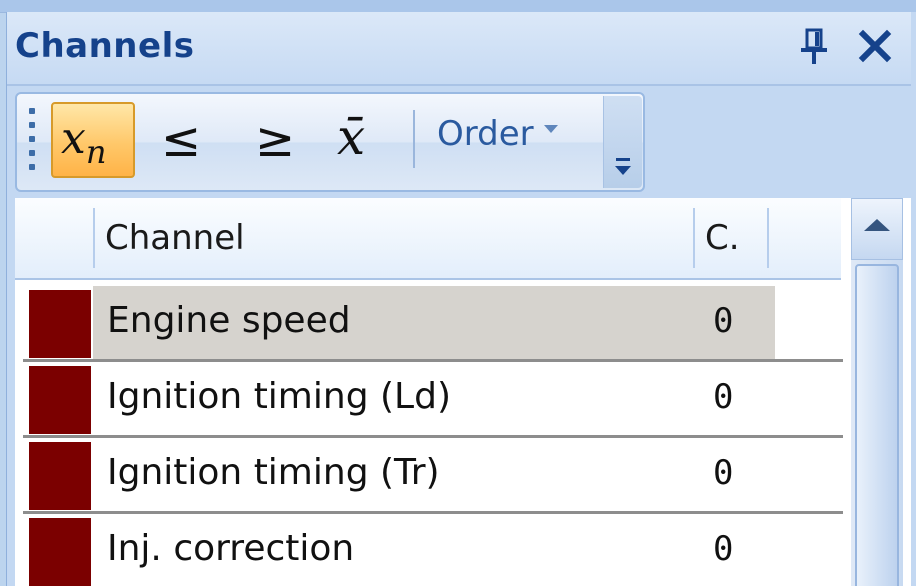 This screenshot has height=586, width=916. What do you see at coordinates (459, 49) in the screenshot?
I see `panel-title-bar: Channels` at bounding box center [459, 49].